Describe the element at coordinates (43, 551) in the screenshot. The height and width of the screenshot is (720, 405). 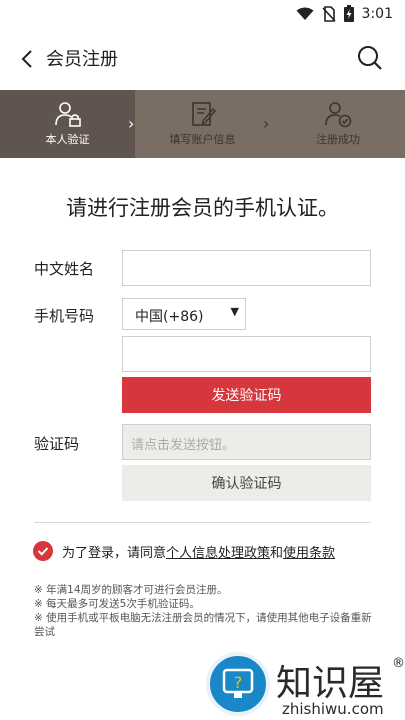
I see `agree-checkbox` at that location.